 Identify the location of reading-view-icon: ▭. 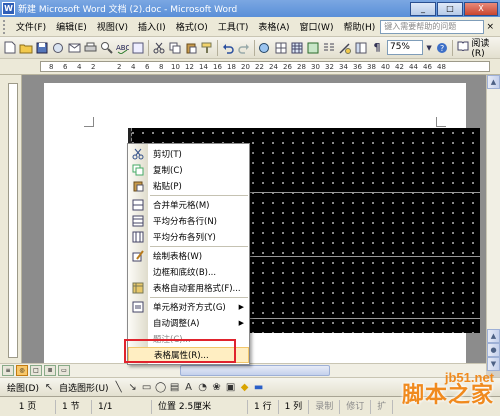
(64, 370).